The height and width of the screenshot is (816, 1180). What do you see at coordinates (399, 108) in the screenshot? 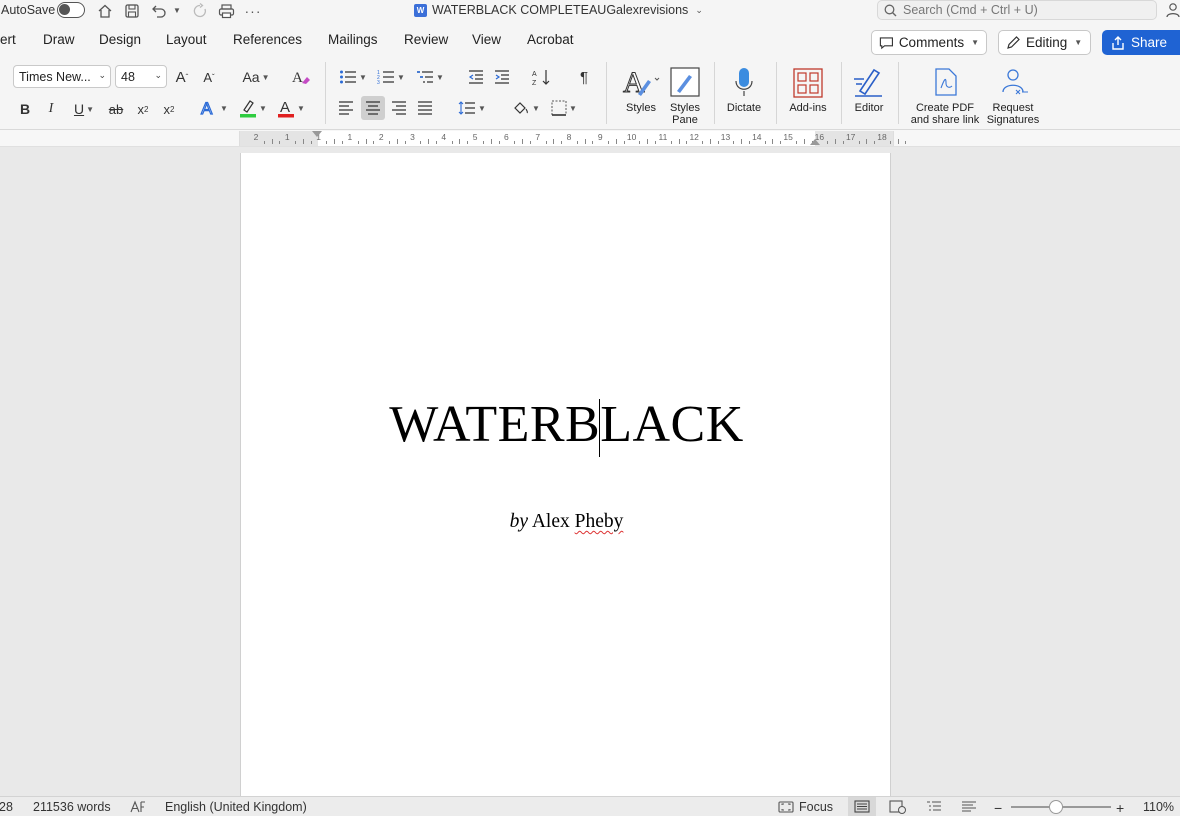
I see `align-right-icon` at bounding box center [399, 108].